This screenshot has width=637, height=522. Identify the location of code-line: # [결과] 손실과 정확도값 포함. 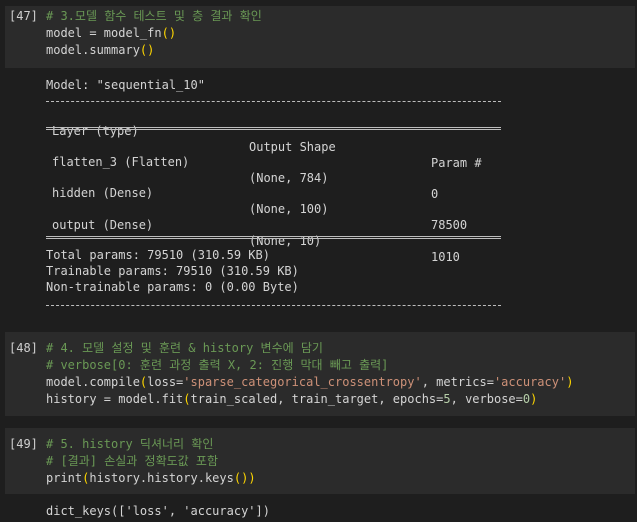
(132, 461).